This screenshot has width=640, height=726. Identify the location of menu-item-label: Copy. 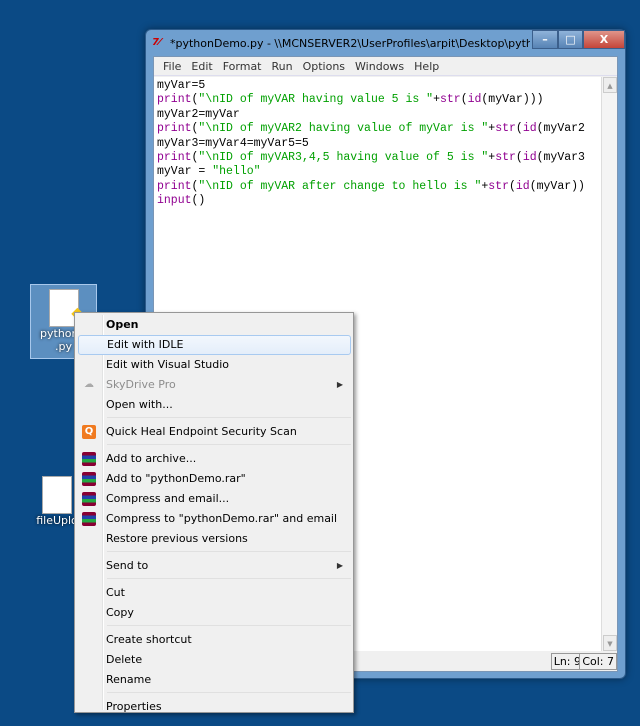
(120, 612).